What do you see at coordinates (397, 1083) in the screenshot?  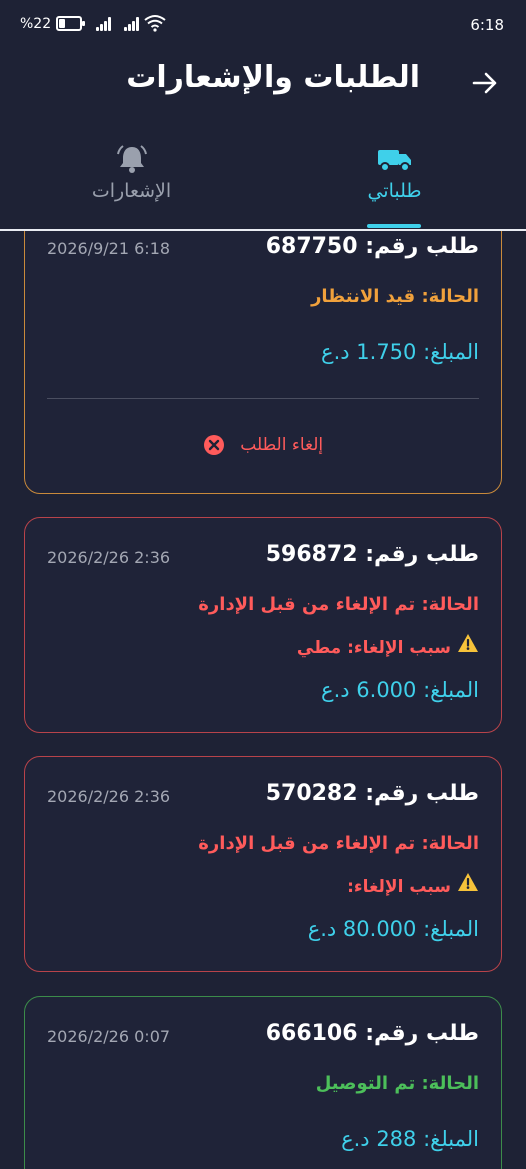 I see `order-status: الحالة: تم التوصيل` at bounding box center [397, 1083].